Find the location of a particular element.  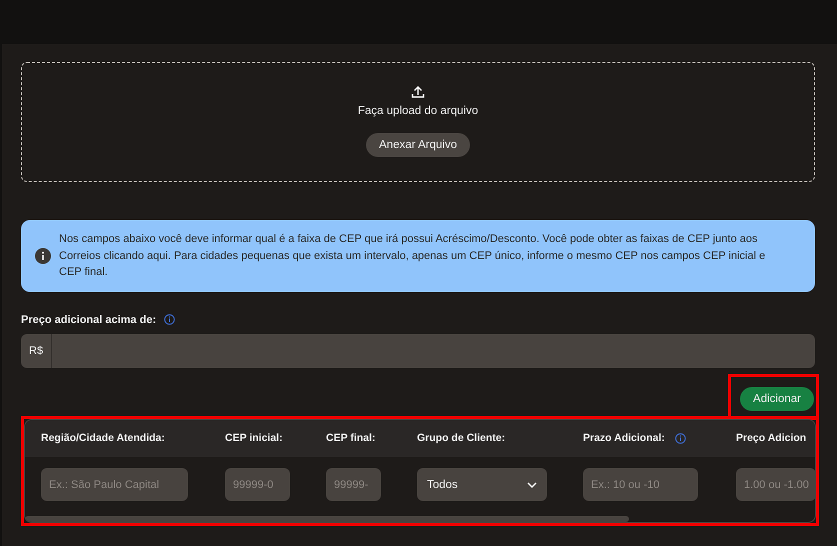

price-input-field: R$ is located at coordinates (418, 351).